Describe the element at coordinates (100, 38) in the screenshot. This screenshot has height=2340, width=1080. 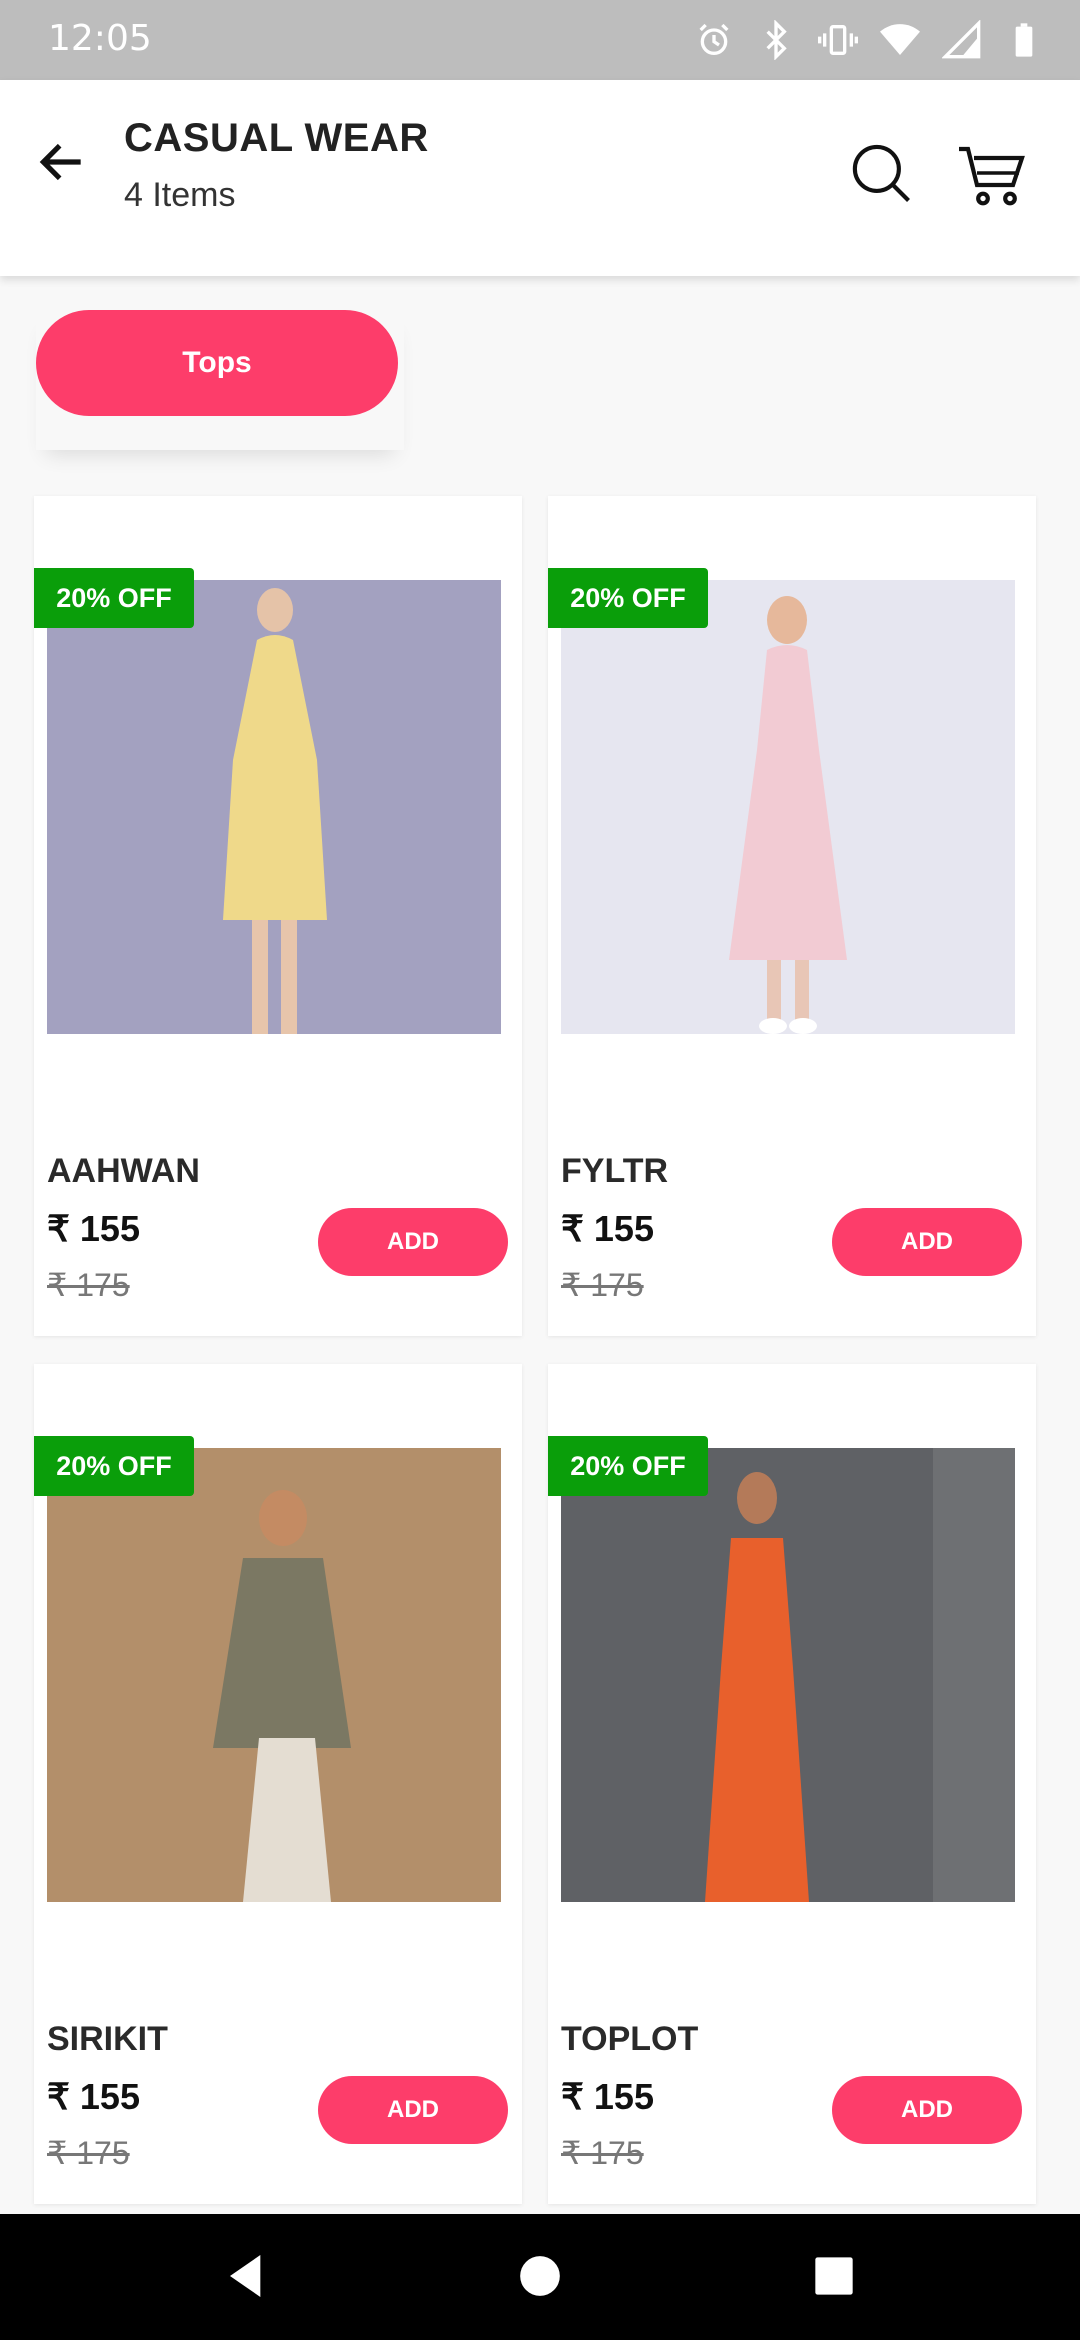
I see `status-time: 12:05` at that location.